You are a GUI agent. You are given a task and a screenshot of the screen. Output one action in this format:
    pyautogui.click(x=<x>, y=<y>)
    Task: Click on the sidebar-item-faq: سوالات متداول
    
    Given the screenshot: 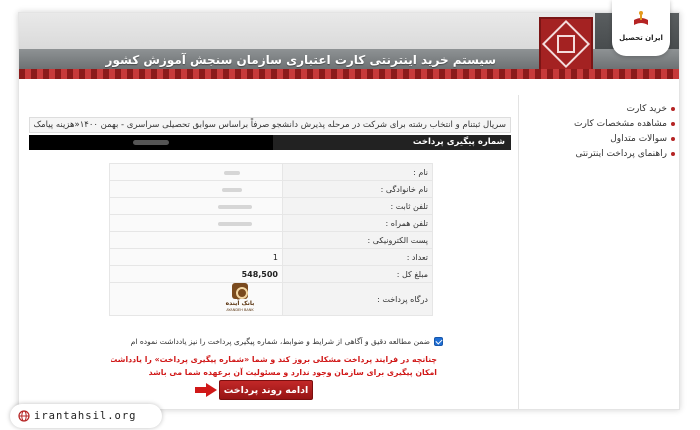 What is the action you would take?
    pyautogui.click(x=600, y=138)
    